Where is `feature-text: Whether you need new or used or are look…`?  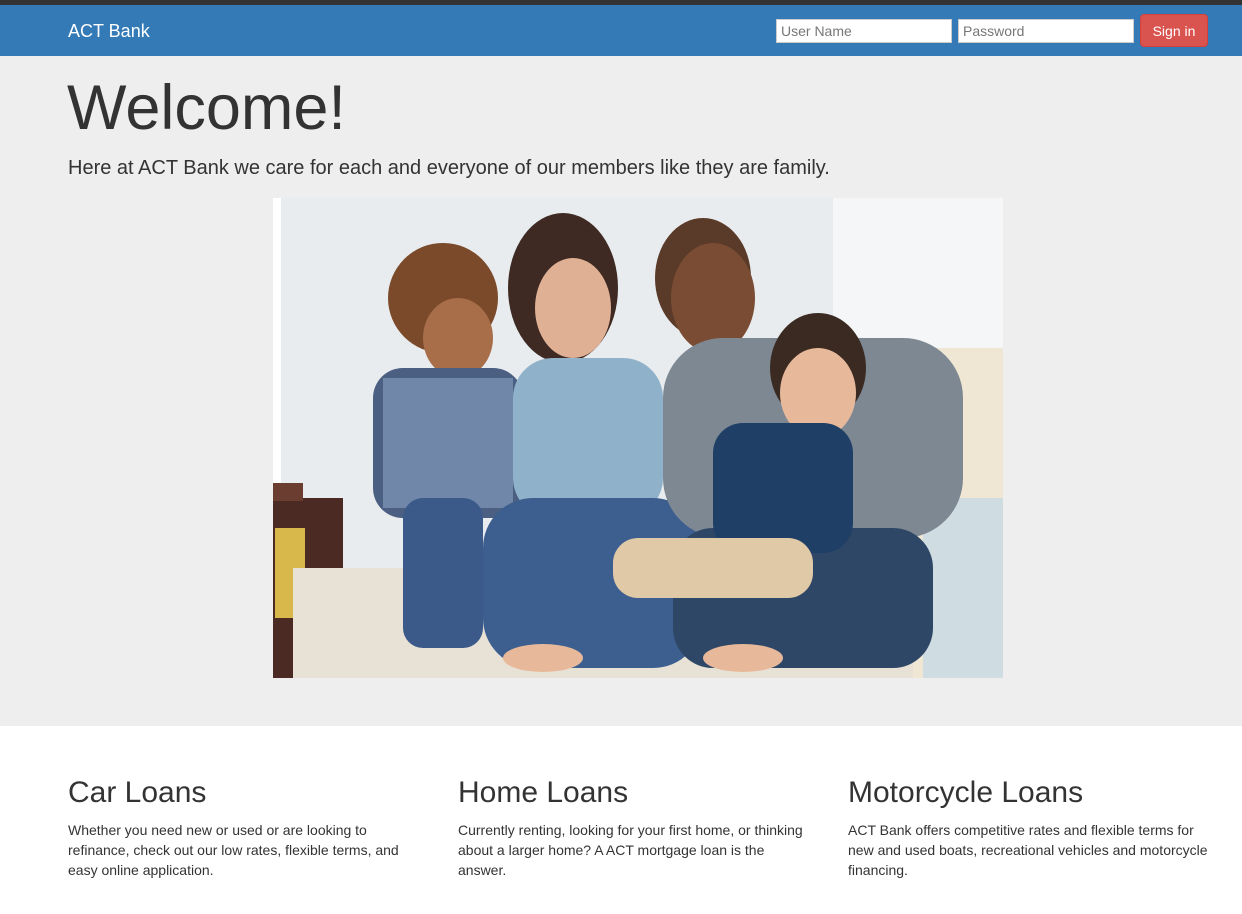 feature-text: Whether you need new or used or are look… is located at coordinates (233, 850).